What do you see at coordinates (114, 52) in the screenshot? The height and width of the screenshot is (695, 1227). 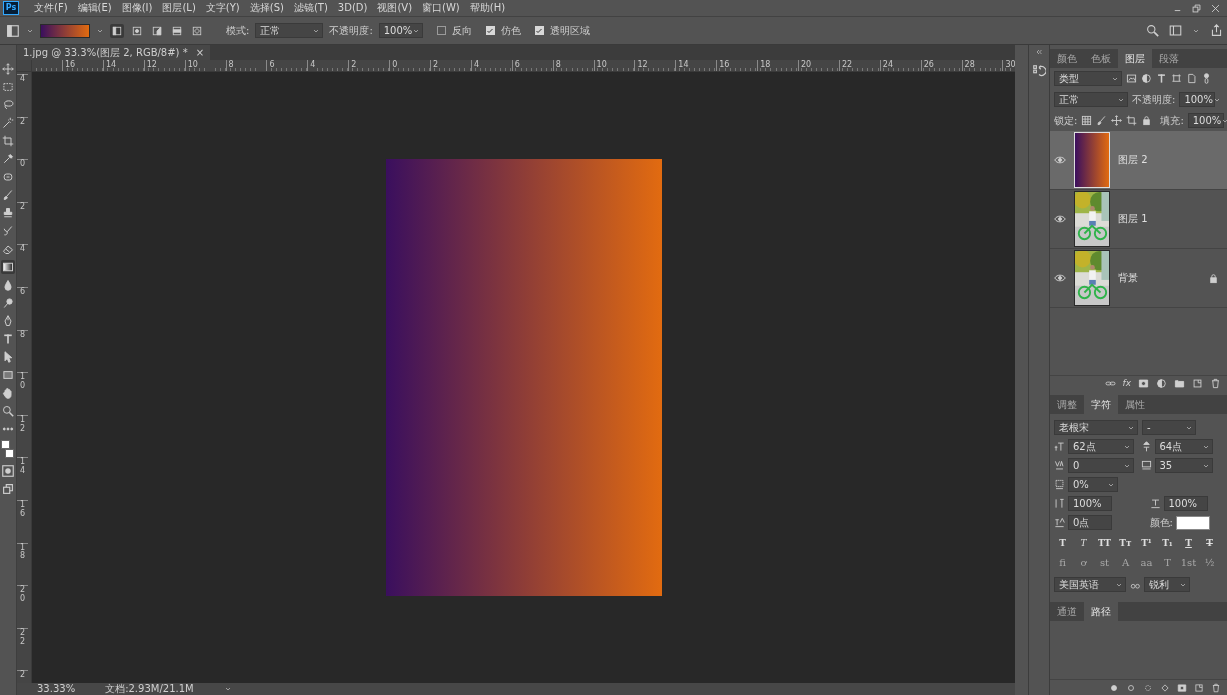 I see `document-tab: 1.jpg @ 33.3%(图层 2, RGB/8#) * ×` at bounding box center [114, 52].